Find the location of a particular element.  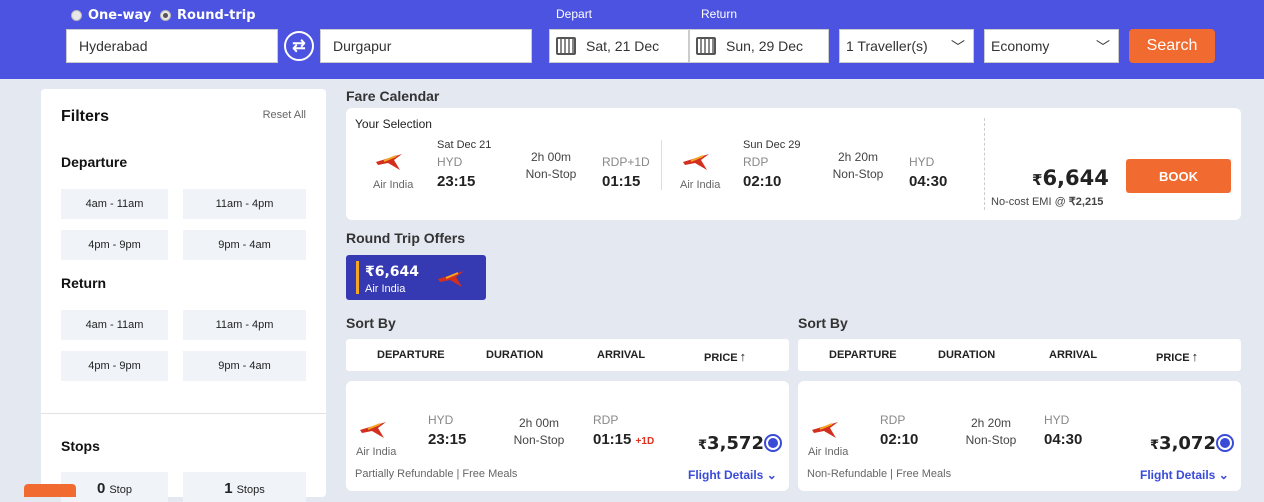

chevron-down-icon: ﹀ is located at coordinates (958, 47).